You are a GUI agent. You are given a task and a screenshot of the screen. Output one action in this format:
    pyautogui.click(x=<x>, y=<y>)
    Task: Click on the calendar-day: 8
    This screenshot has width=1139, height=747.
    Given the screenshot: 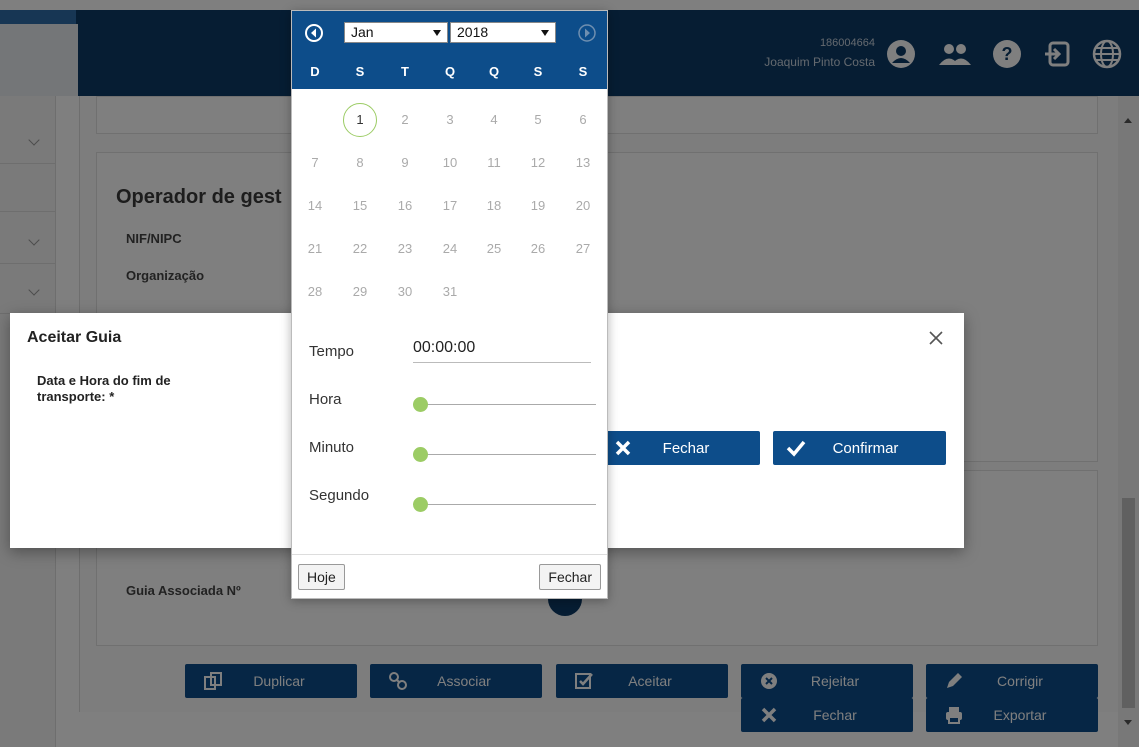 What is the action you would take?
    pyautogui.click(x=360, y=163)
    